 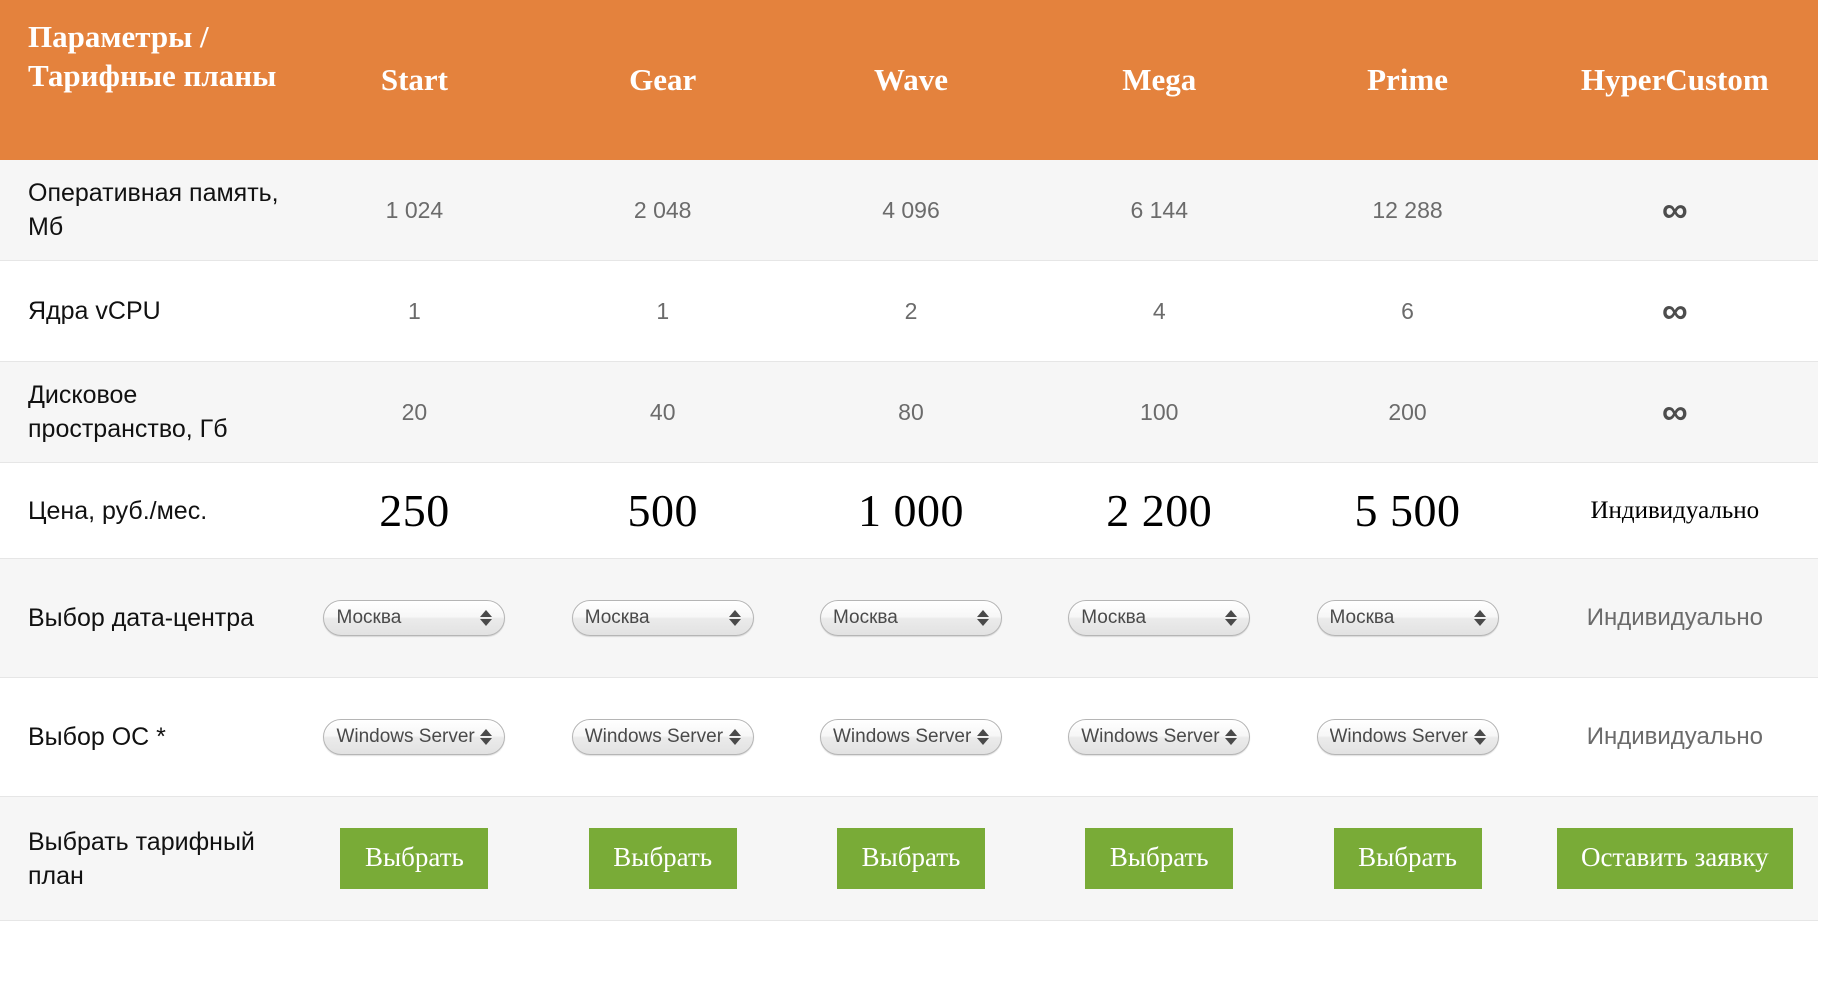 I want to click on cell-os-mega: Windows Server, so click(x=1159, y=737).